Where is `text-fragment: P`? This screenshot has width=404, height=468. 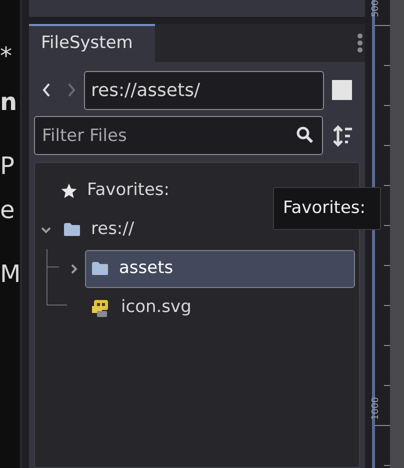
text-fragment: P is located at coordinates (8, 166).